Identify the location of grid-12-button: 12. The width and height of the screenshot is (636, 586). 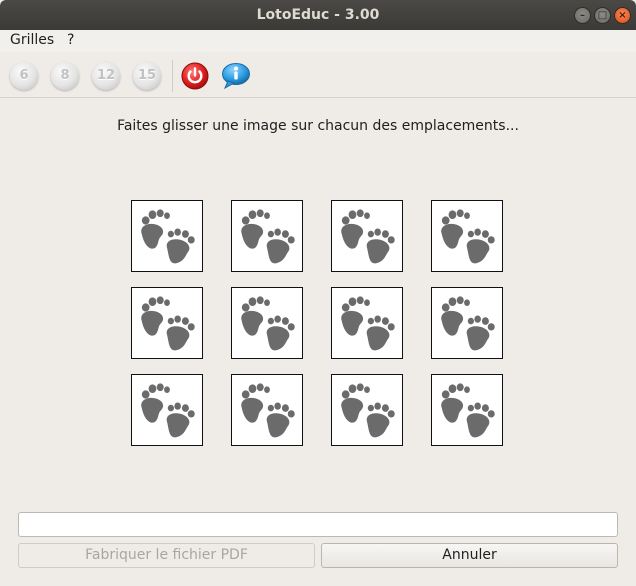
(106, 76).